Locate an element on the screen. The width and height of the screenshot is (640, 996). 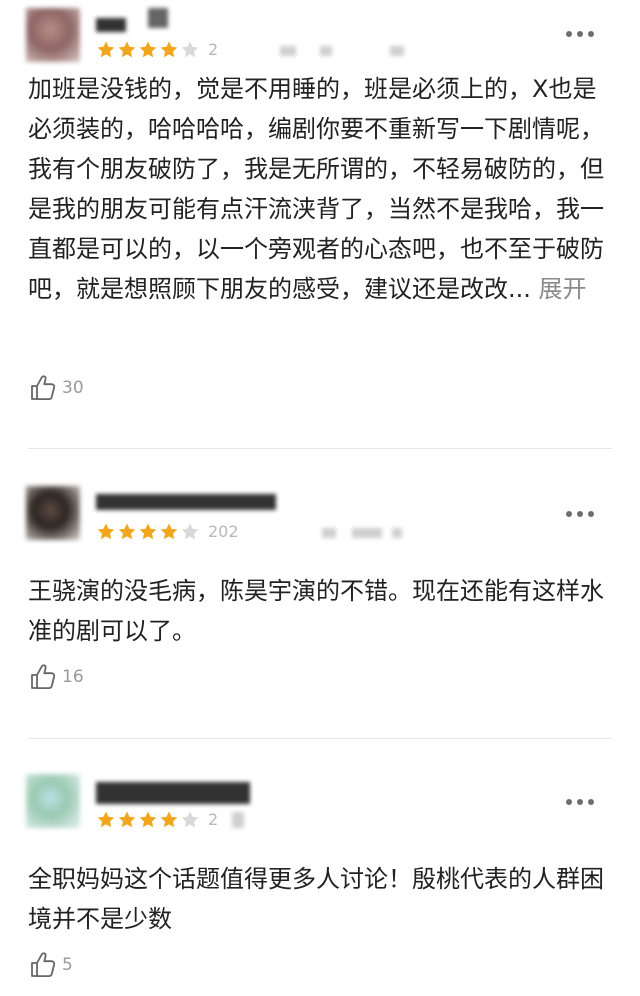
review-date: 202 is located at coordinates (223, 531).